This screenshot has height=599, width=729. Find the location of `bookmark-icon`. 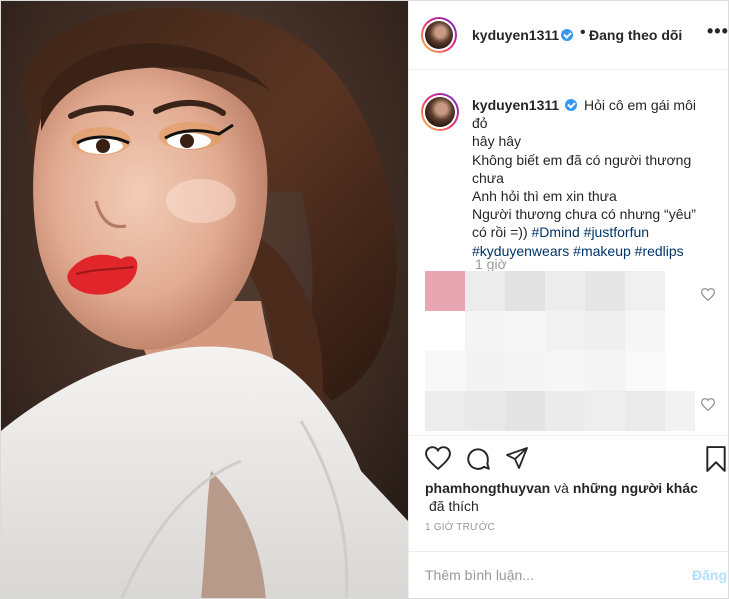

bookmark-icon is located at coordinates (716, 459).